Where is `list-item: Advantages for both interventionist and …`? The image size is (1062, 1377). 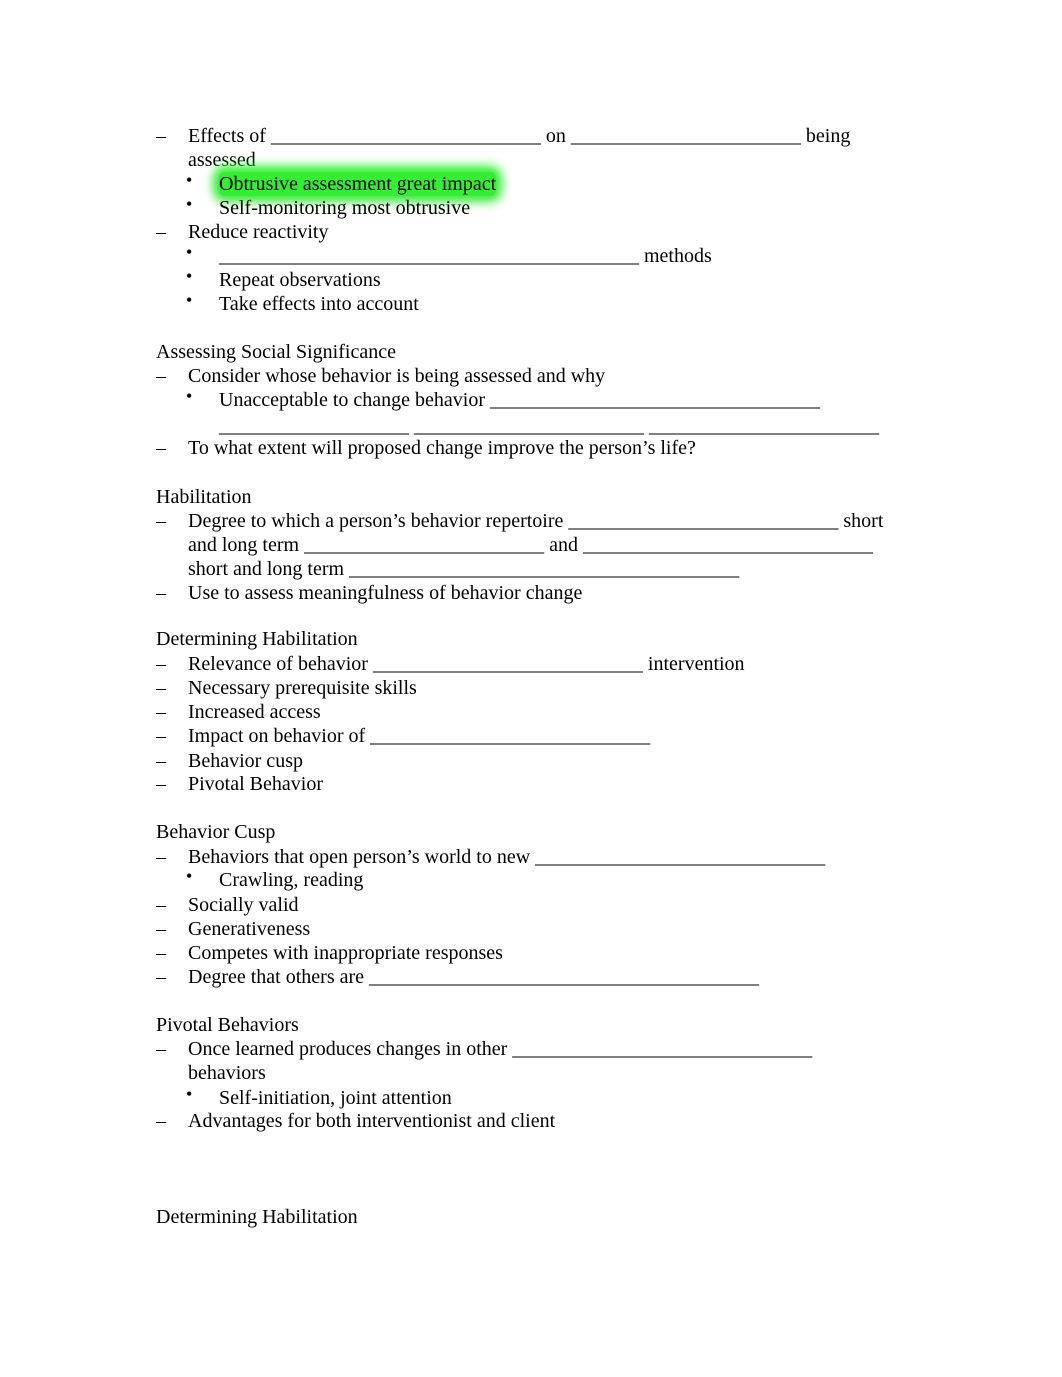 list-item: Advantages for both interventionist and … is located at coordinates (372, 1121).